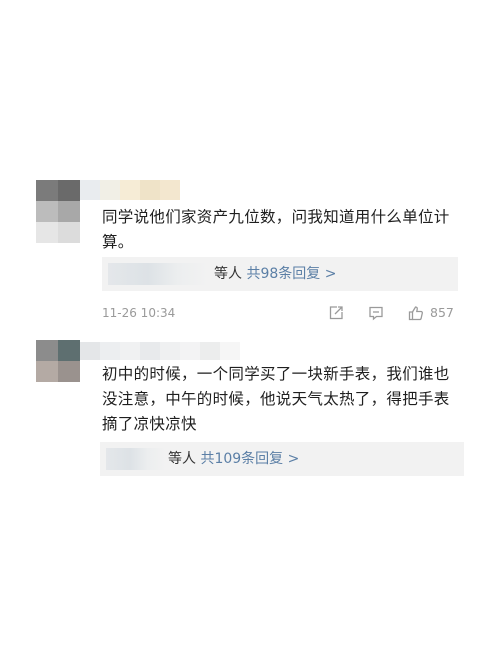 This screenshot has width=496, height=657. Describe the element at coordinates (442, 312) in the screenshot. I see `like-count: 857` at that location.